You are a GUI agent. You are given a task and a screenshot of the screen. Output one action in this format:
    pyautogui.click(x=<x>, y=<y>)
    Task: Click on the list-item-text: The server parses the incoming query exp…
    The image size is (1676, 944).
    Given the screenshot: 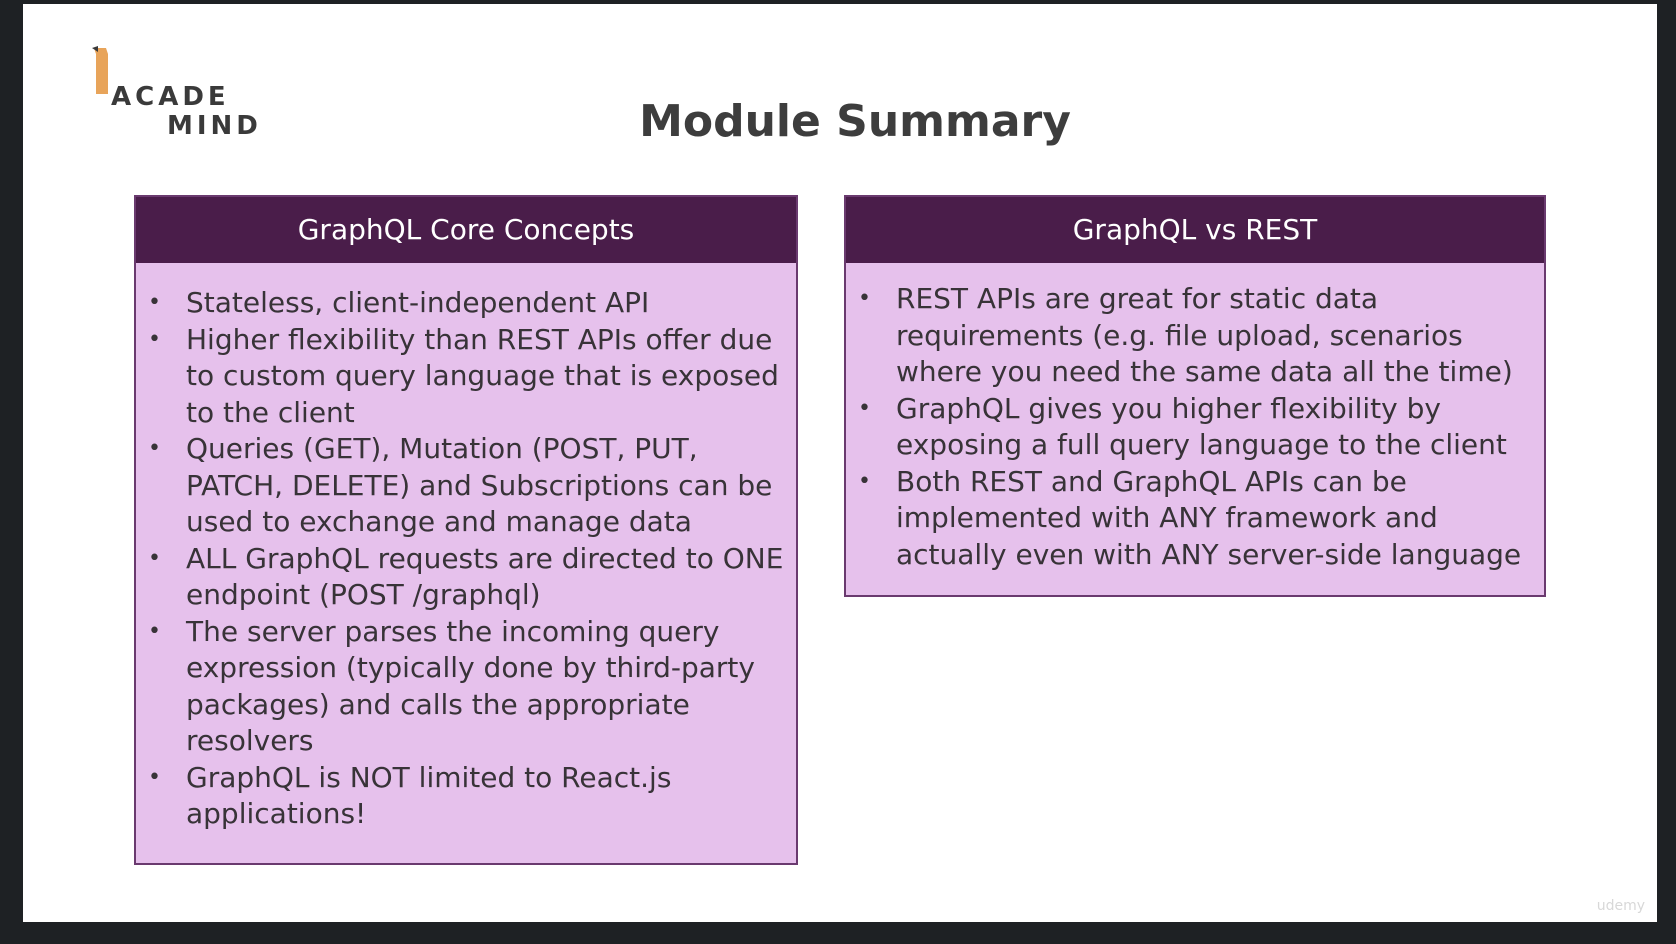 What is the action you would take?
    pyautogui.click(x=470, y=686)
    